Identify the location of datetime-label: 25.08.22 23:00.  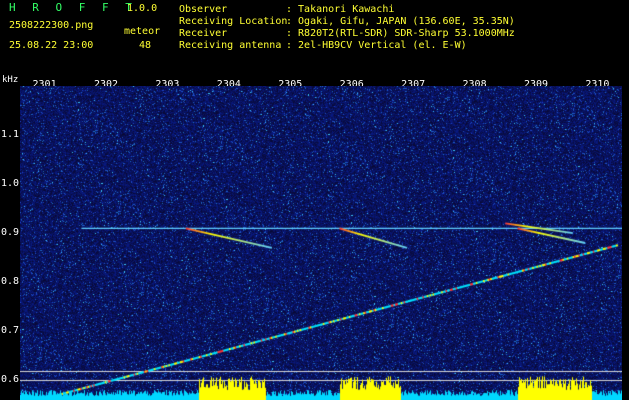
(51, 45).